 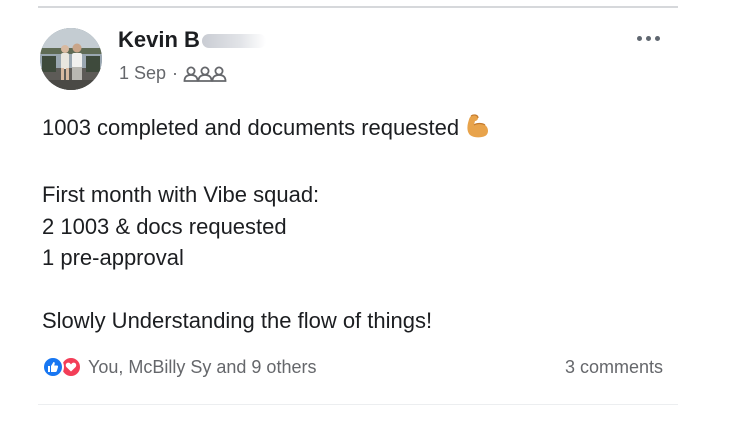 I want to click on heart-glyph, so click(x=71, y=367).